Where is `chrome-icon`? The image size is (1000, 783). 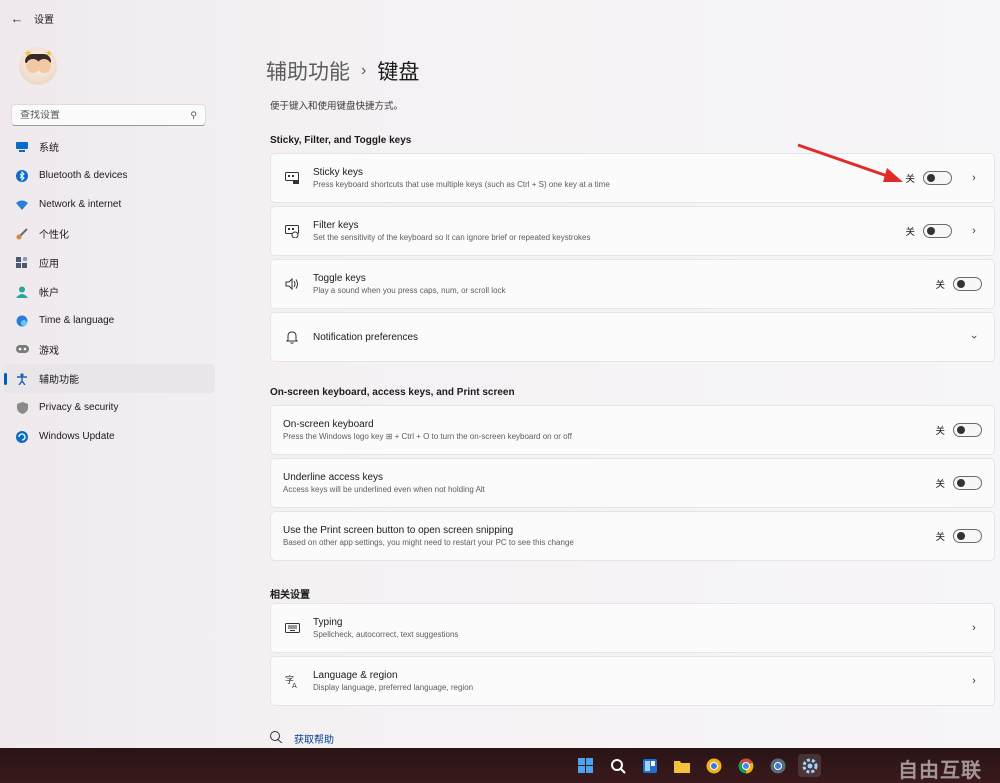 chrome-icon is located at coordinates (745, 765).